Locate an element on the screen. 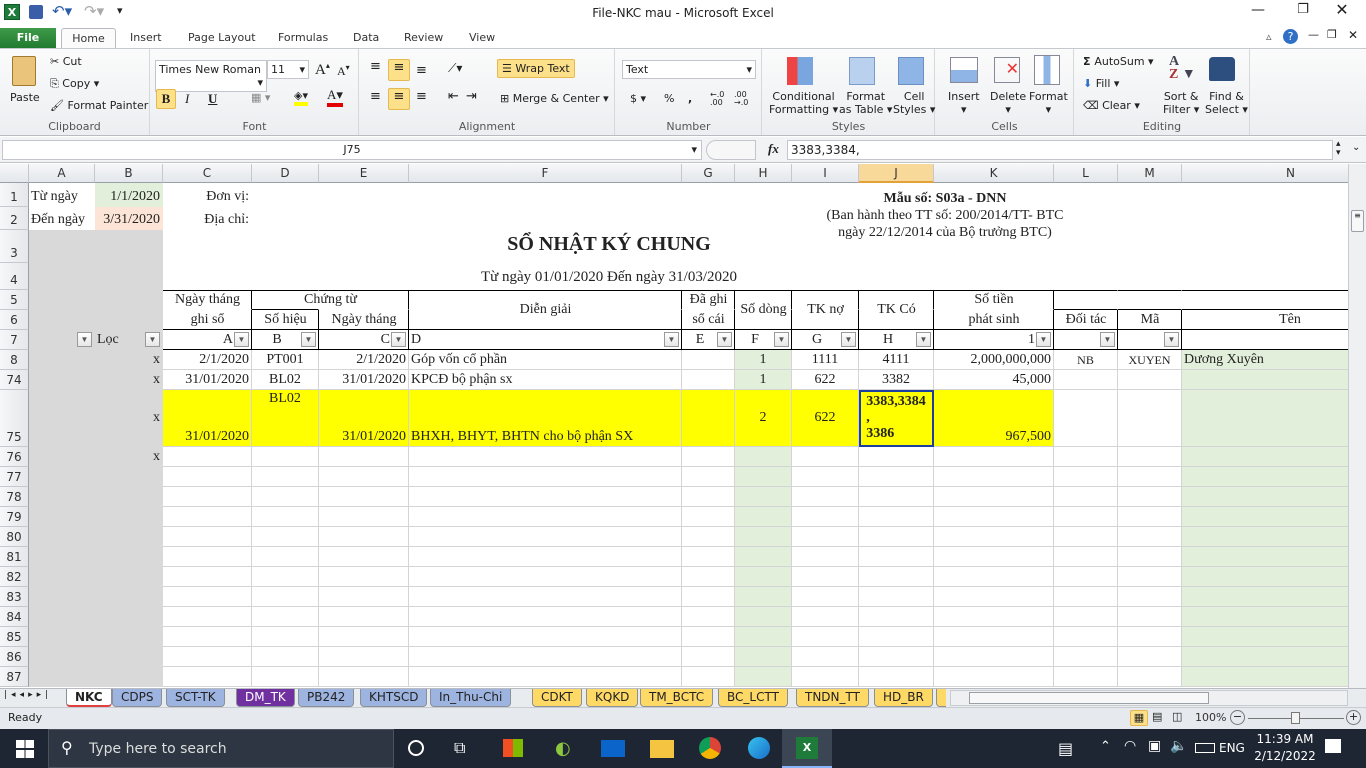 Image resolution: width=1366 pixels, height=768 pixels. file-explorer-icon is located at coordinates (662, 749).